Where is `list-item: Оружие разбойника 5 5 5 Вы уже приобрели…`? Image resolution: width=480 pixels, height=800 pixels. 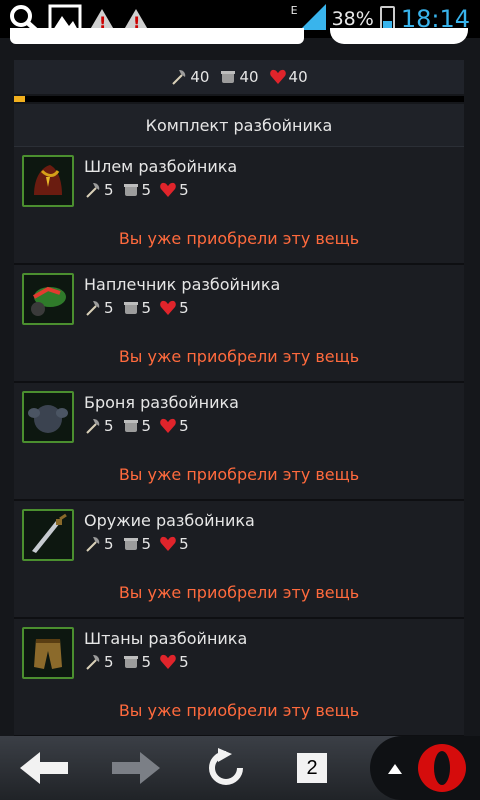 list-item: Оружие разбойника 5 5 5 Вы уже приобрели… is located at coordinates (239, 560).